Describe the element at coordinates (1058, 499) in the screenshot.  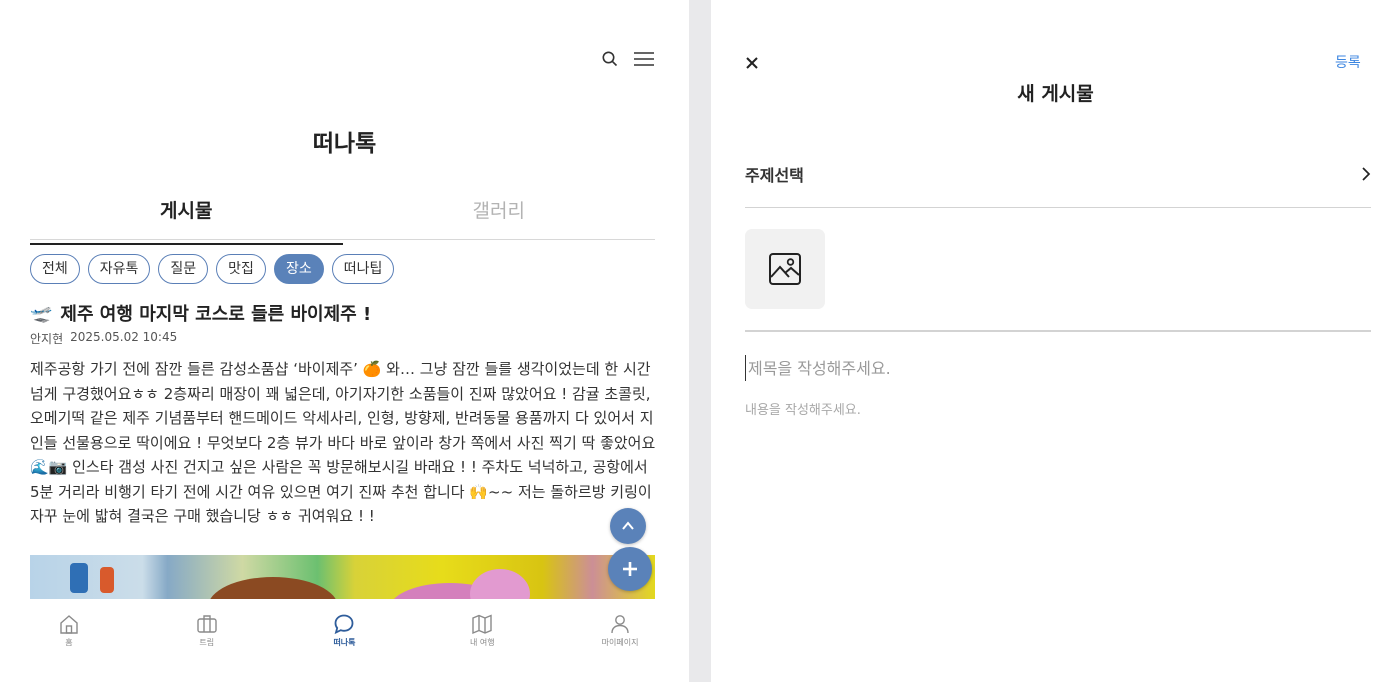
I see `content-input` at that location.